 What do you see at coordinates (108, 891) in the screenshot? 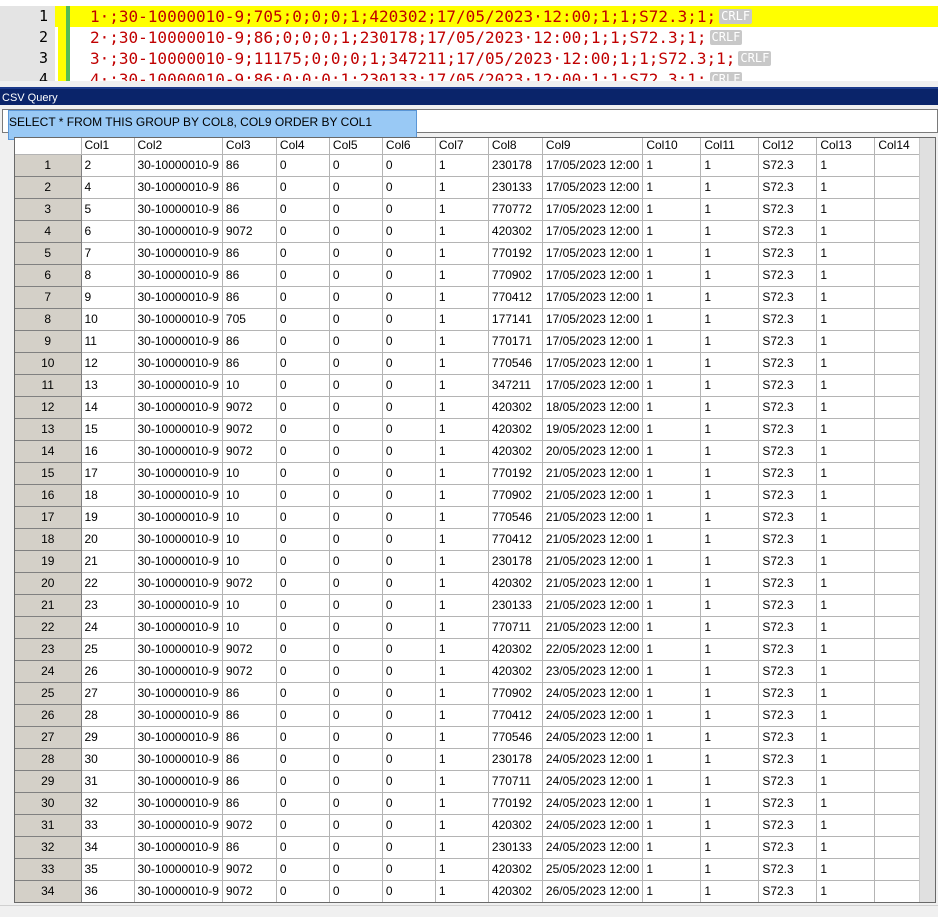
I see `table-cell: 36` at bounding box center [108, 891].